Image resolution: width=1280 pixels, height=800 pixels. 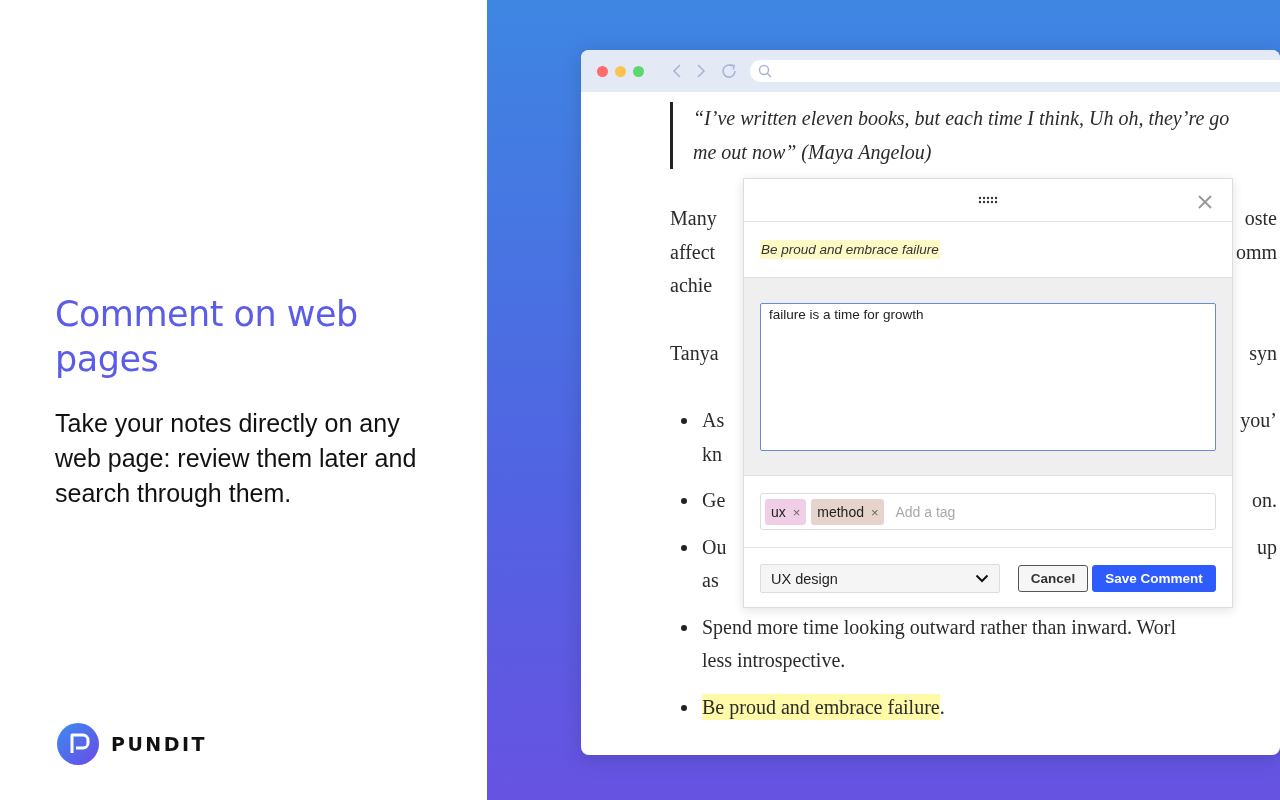 I want to click on article-text: Many, so click(x=693, y=218).